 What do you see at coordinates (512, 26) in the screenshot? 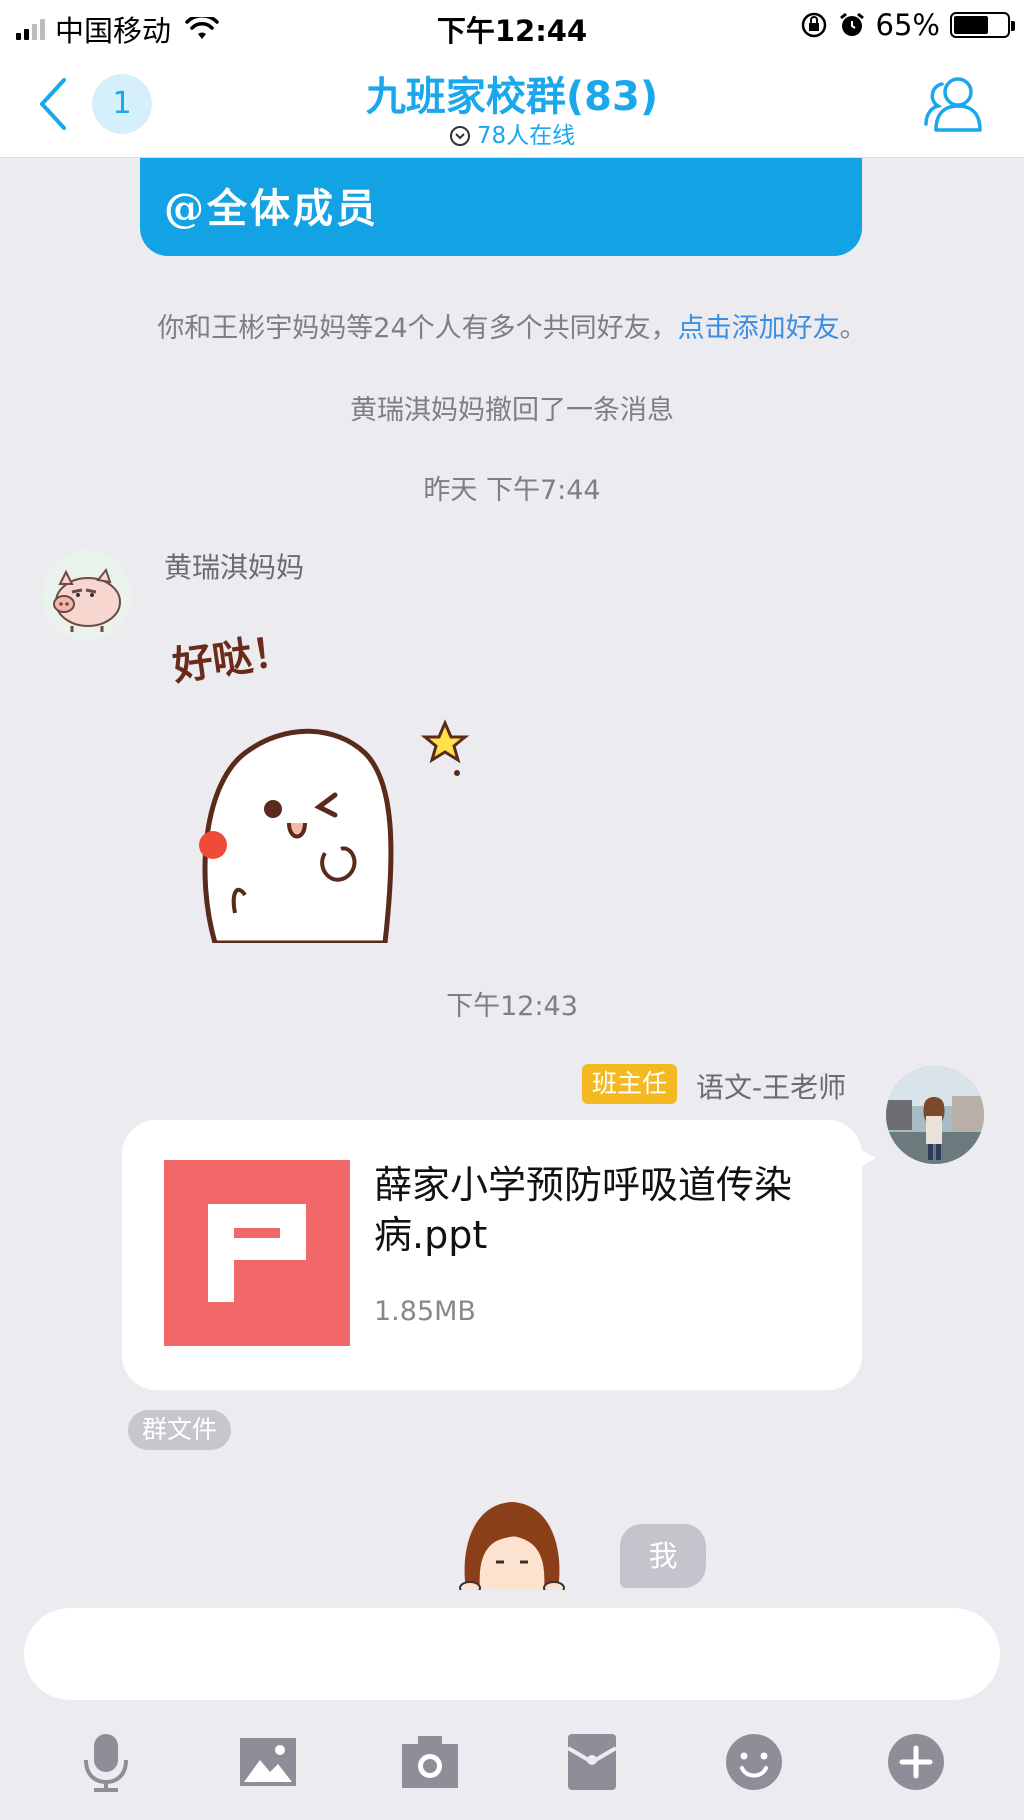
I see `status-bar: 中国移动 下午12:44 65%` at bounding box center [512, 26].